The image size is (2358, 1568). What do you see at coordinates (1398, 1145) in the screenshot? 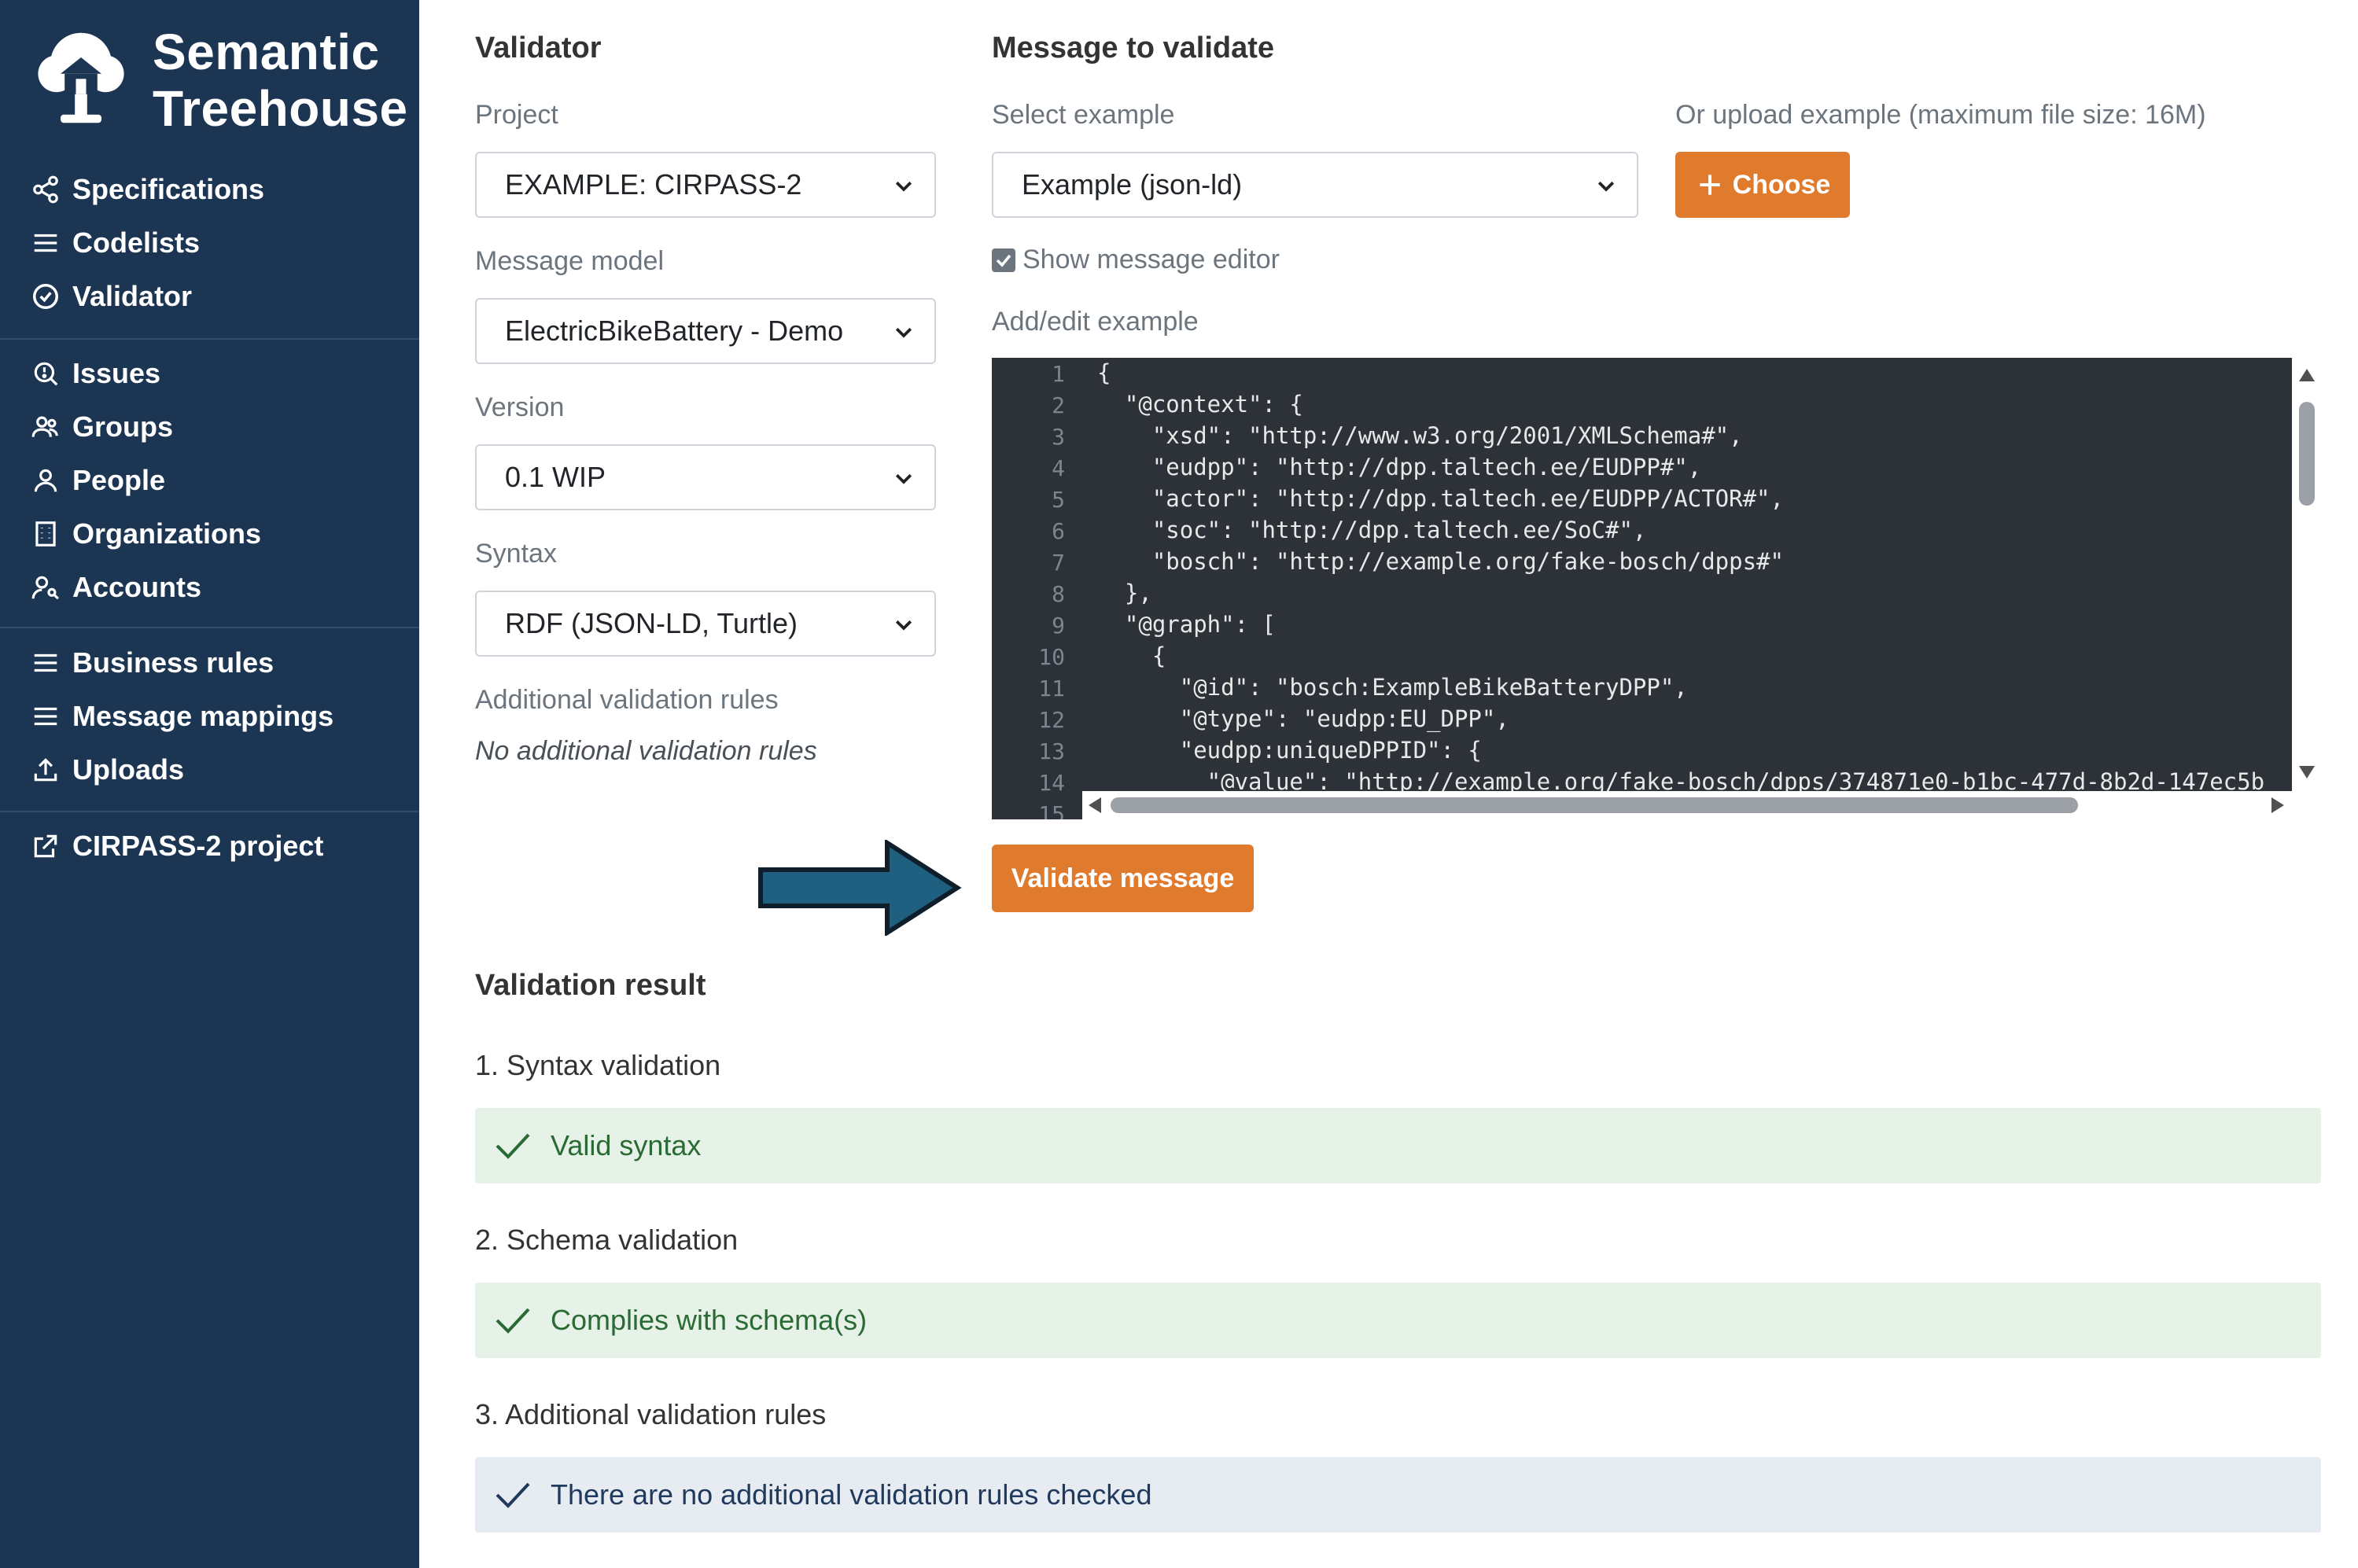
I see `syntax-validation-result: Valid syntax` at bounding box center [1398, 1145].